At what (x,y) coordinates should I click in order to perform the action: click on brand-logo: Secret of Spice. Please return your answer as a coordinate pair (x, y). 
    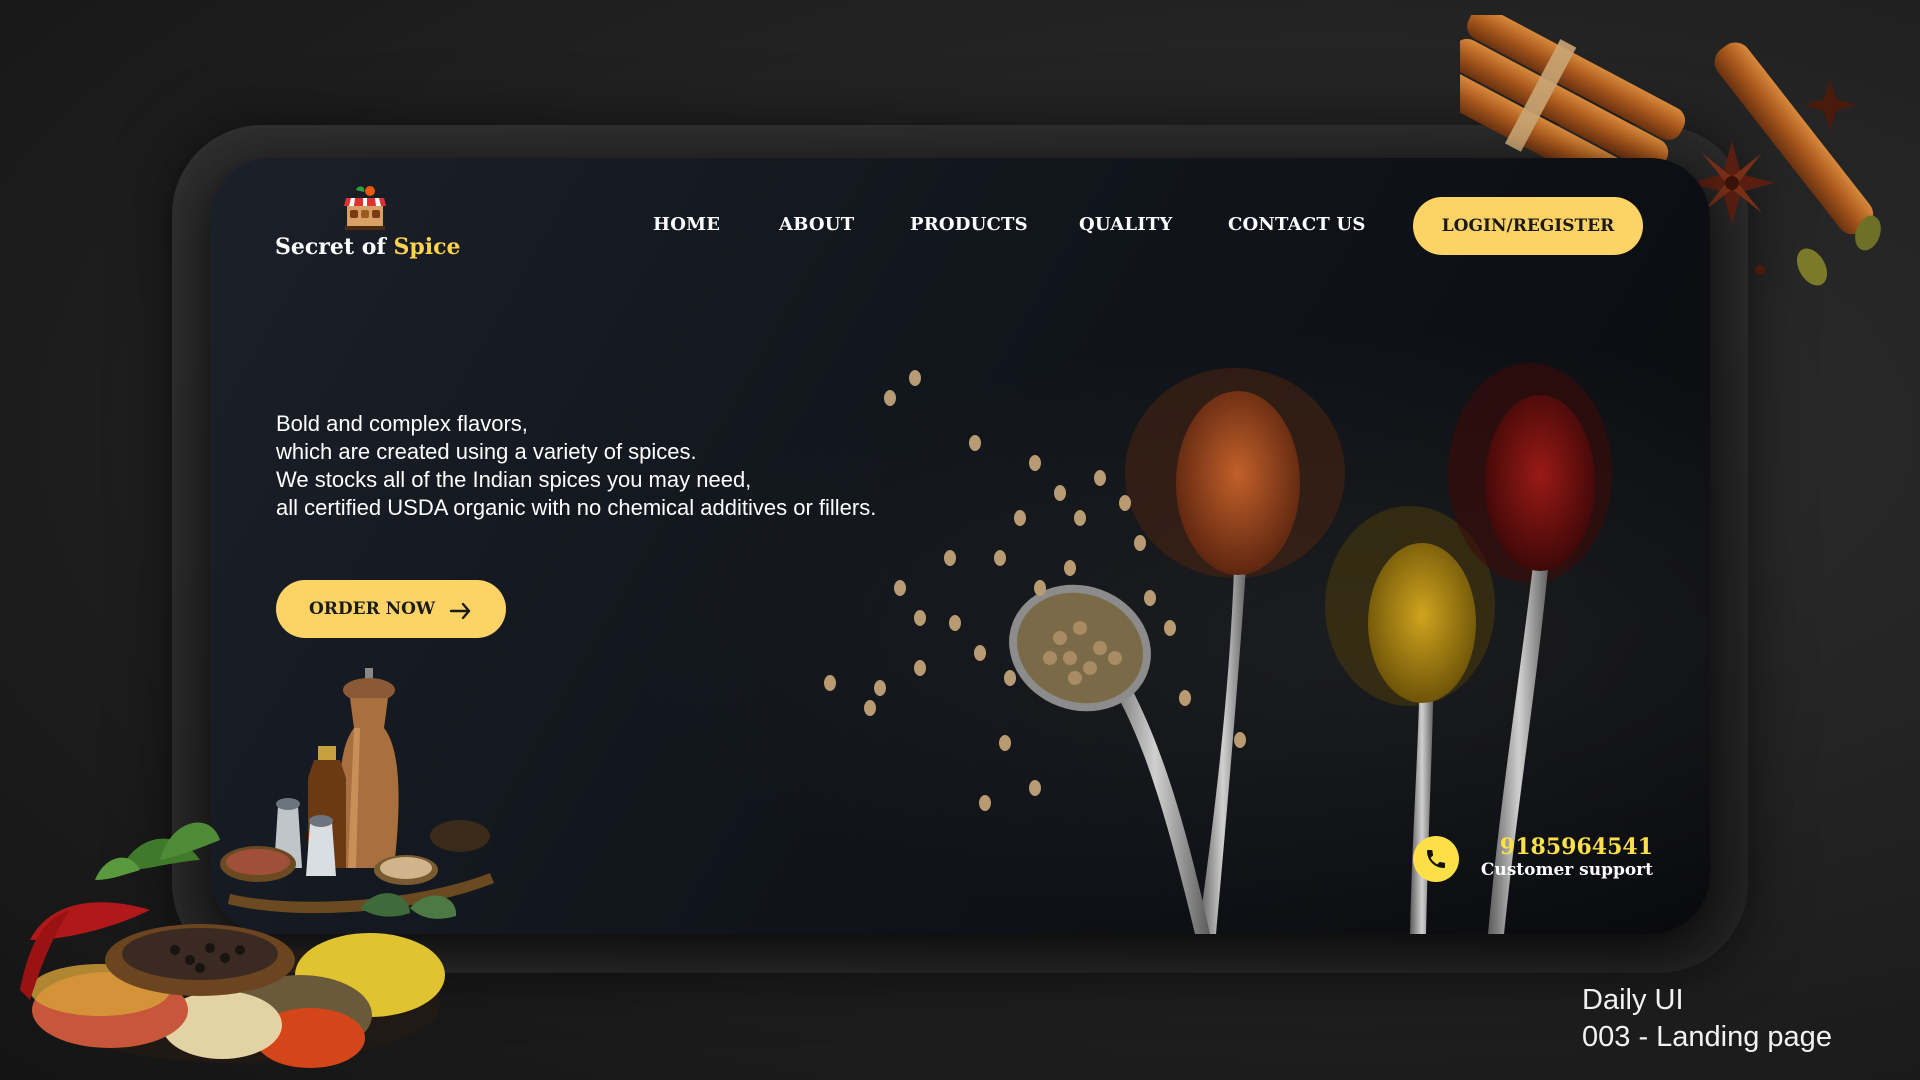
    Looking at the image, I should click on (368, 222).